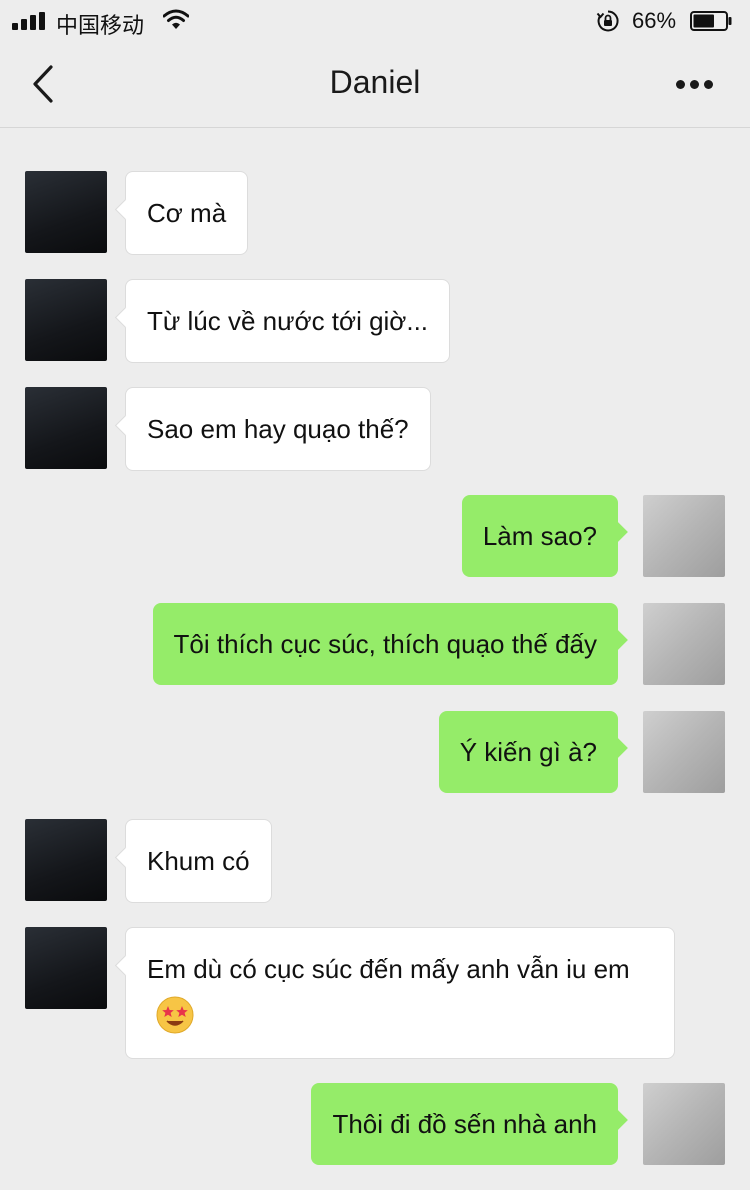 Image resolution: width=750 pixels, height=1190 pixels. I want to click on nav-bar: Daniel, so click(375, 84).